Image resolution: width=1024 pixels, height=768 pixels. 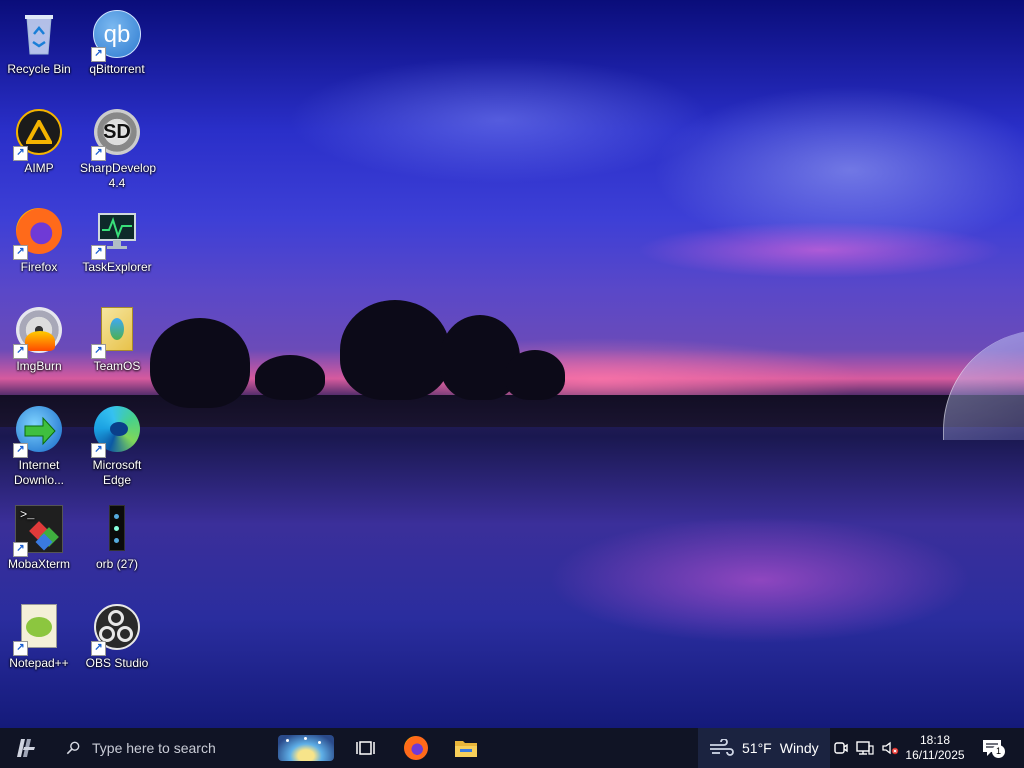 I want to click on desktop-icon-imgburn: ↗ ImgBurn, so click(x=39, y=351).